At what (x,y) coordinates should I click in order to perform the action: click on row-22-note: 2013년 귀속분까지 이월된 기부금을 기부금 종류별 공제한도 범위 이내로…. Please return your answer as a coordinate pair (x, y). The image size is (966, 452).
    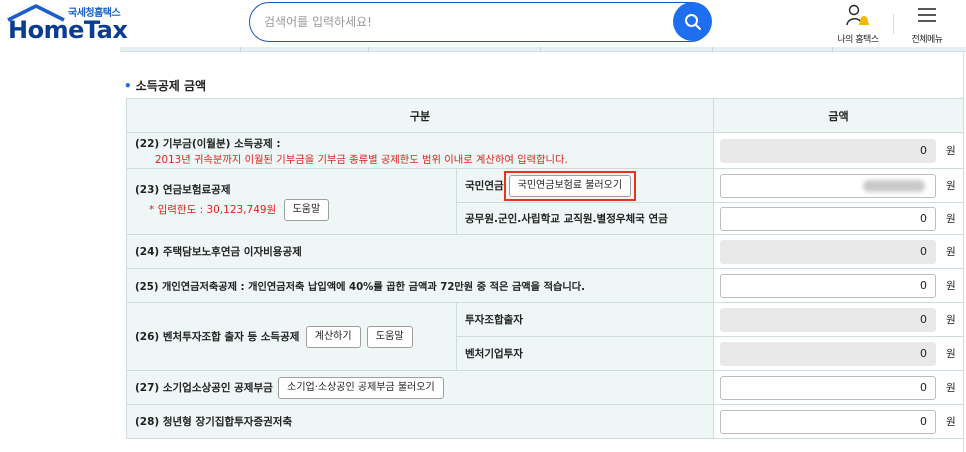
    Looking at the image, I should click on (361, 159).